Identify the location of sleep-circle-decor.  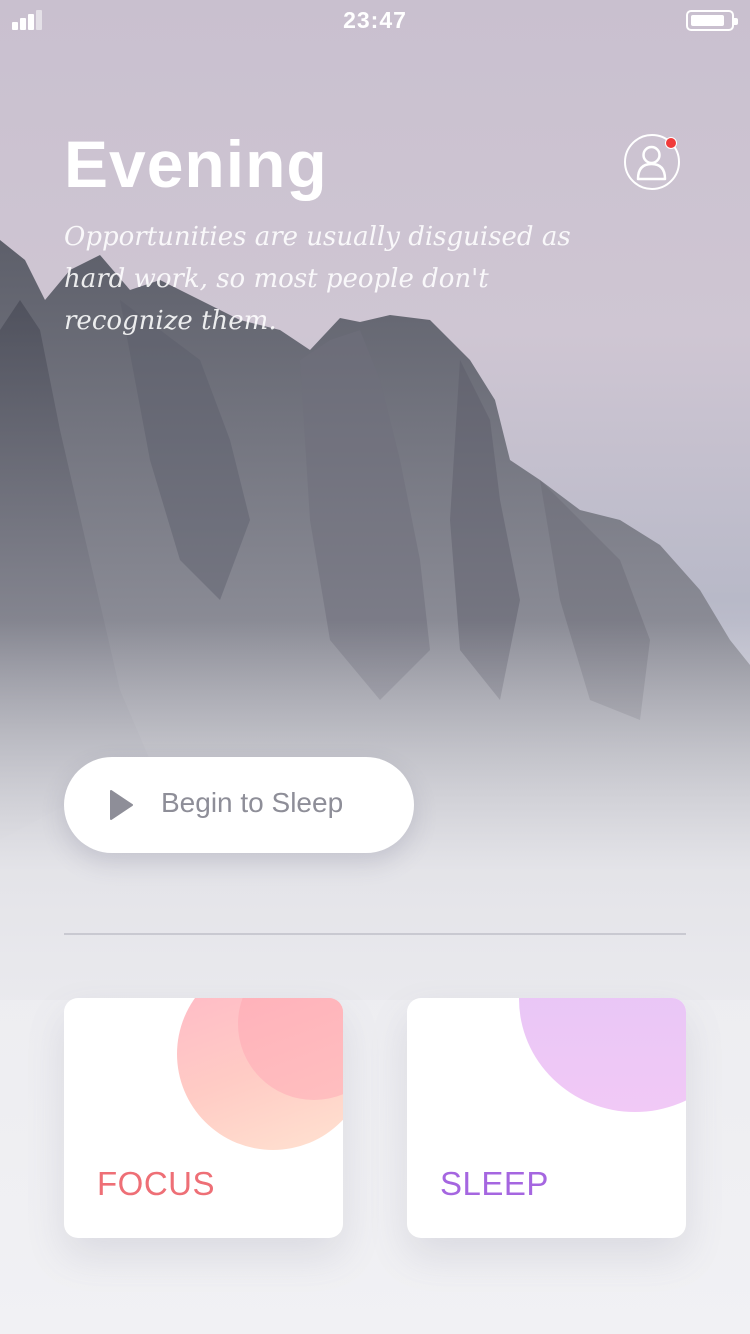
(602, 1055).